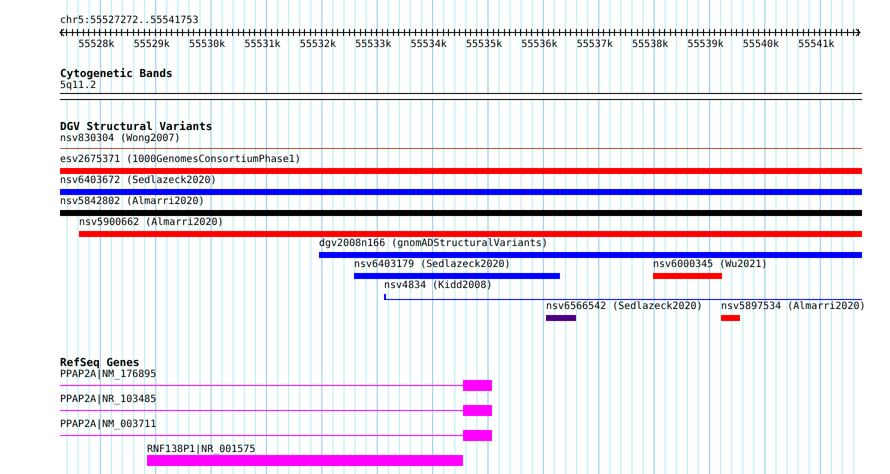 The width and height of the screenshot is (890, 474). What do you see at coordinates (624, 307) in the screenshot?
I see `variant-label: nsv6566542 (Sedlazeck2020)` at bounding box center [624, 307].